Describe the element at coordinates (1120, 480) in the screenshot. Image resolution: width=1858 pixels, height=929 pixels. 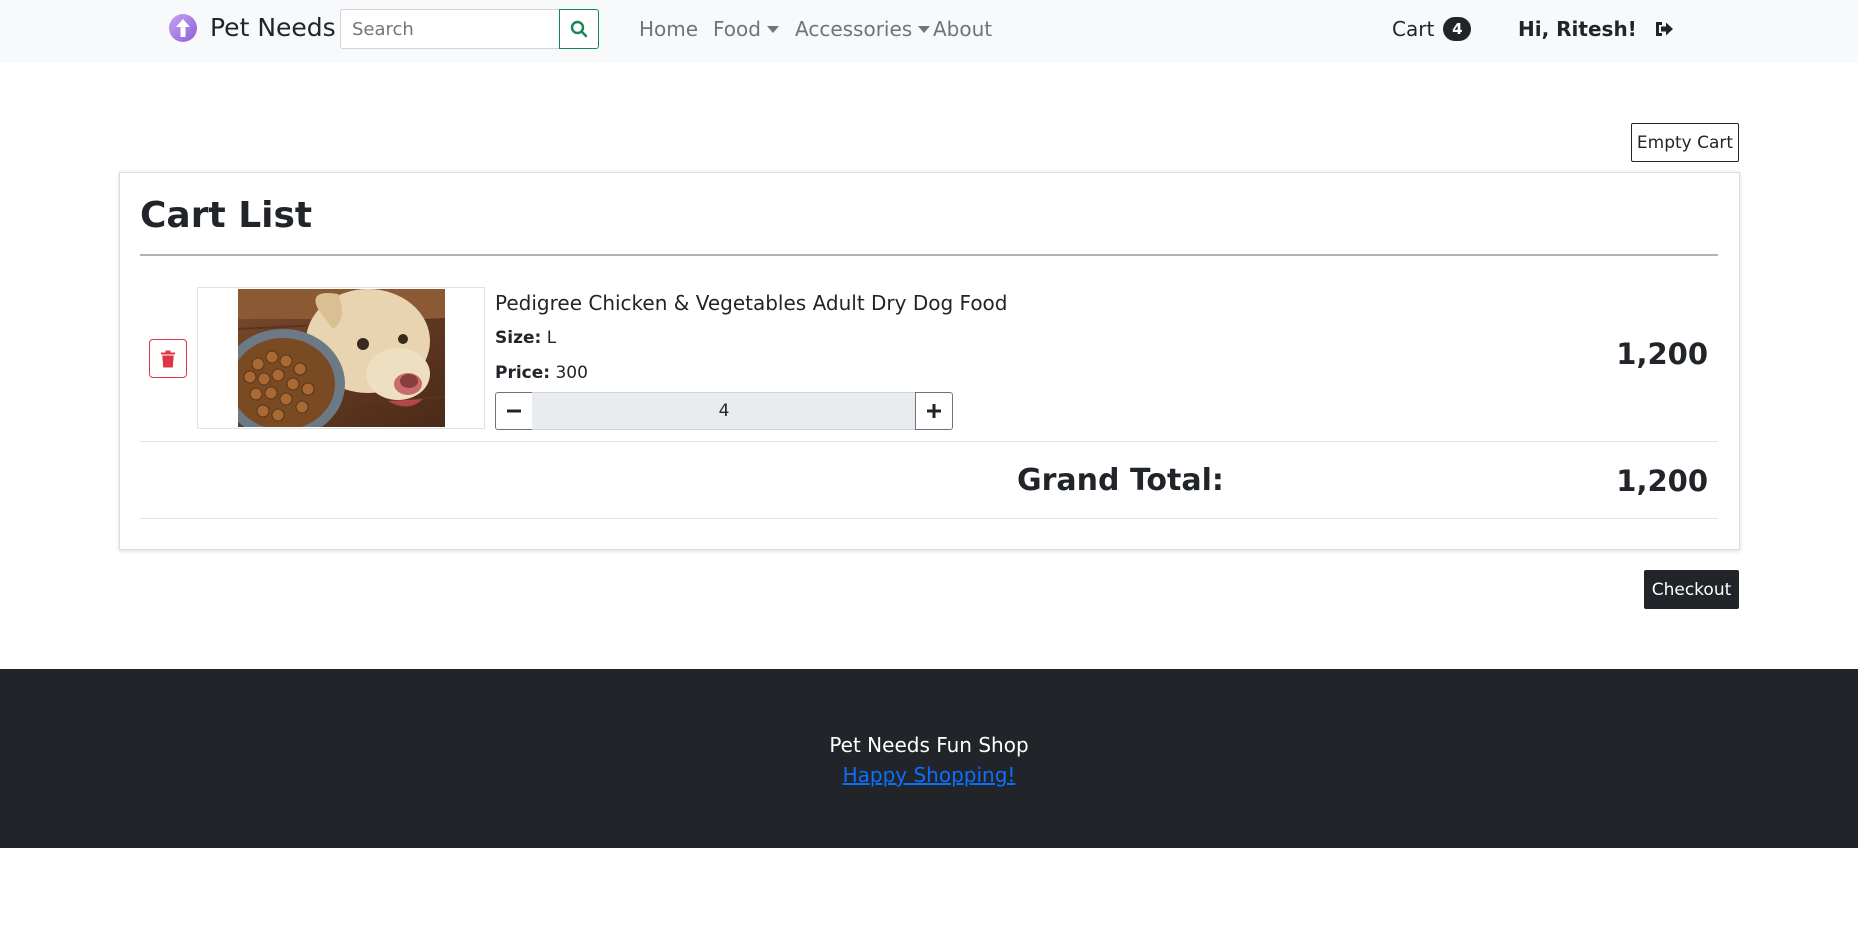
I see `grand-total-label: Grand Total:` at that location.